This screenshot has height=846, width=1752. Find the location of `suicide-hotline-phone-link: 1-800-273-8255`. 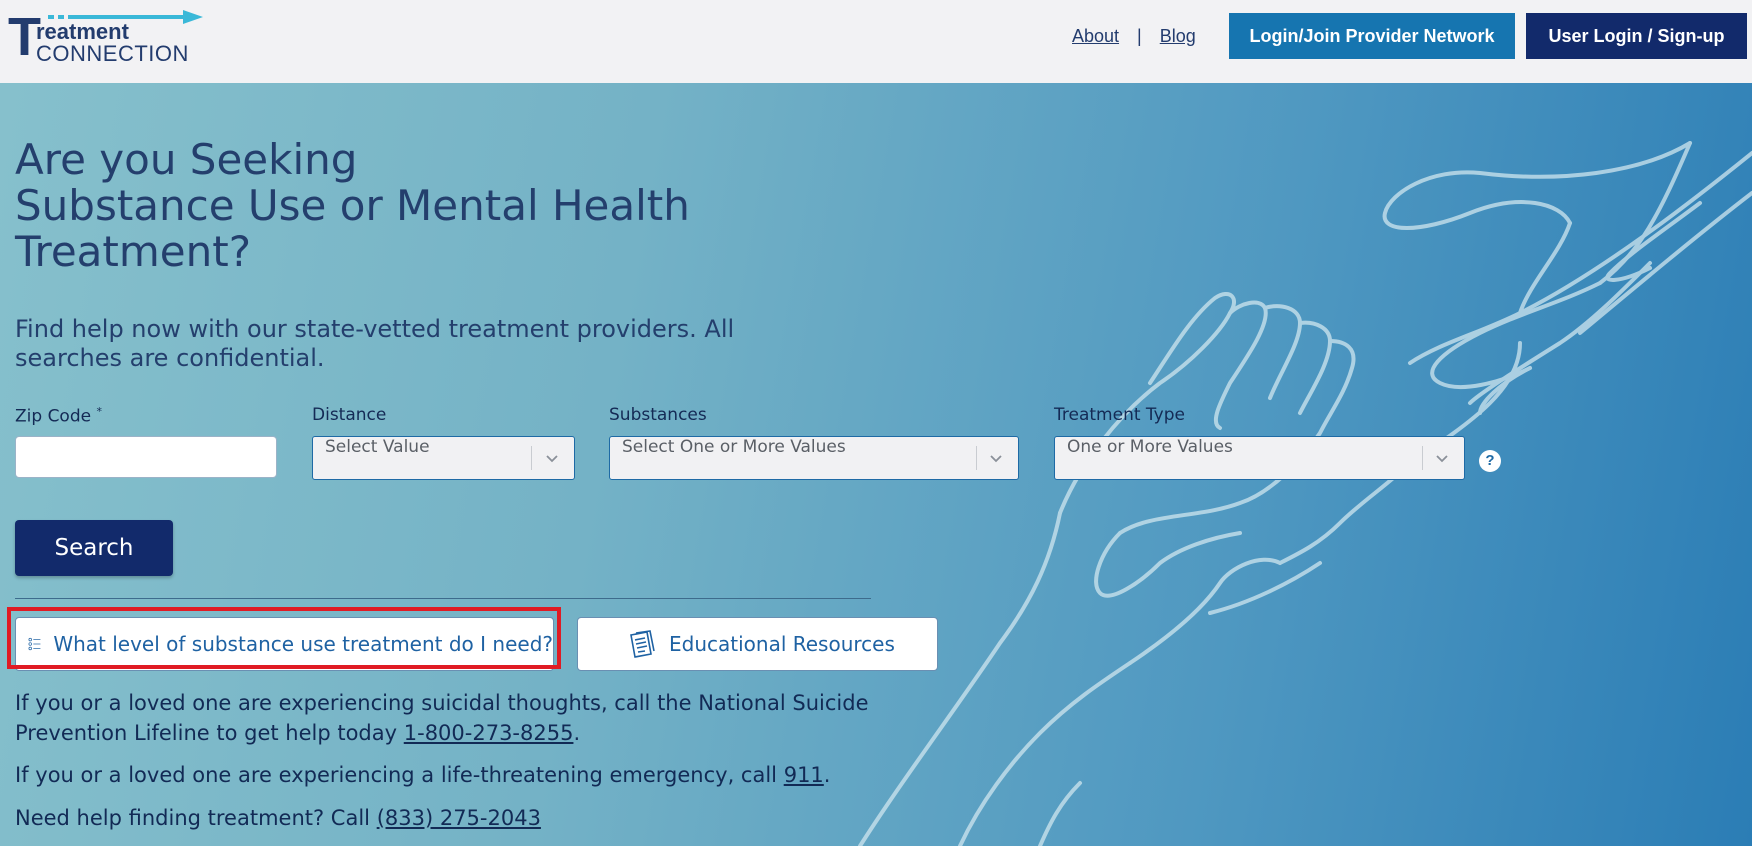

suicide-hotline-phone-link: 1-800-273-8255 is located at coordinates (489, 733).